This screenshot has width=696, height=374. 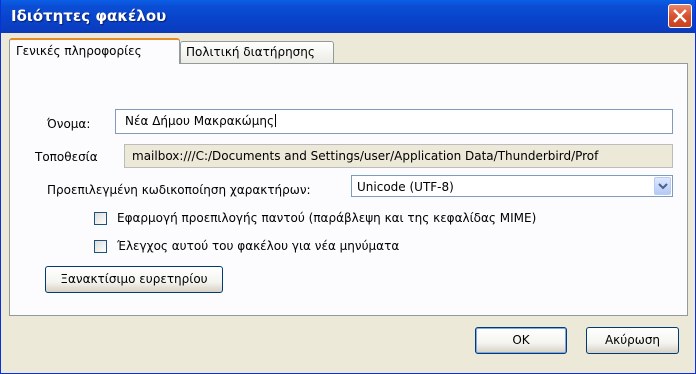 What do you see at coordinates (134, 279) in the screenshot?
I see `rebuild-index-button: Ξανακτίσιμο ευρετηρίου` at bounding box center [134, 279].